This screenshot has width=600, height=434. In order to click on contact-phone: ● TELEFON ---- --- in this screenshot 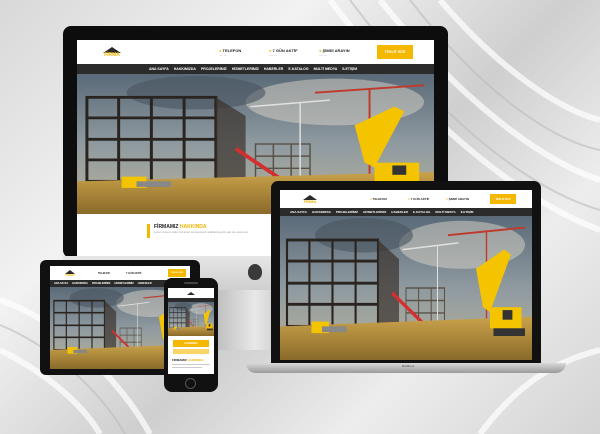, I will do `click(230, 52)`.